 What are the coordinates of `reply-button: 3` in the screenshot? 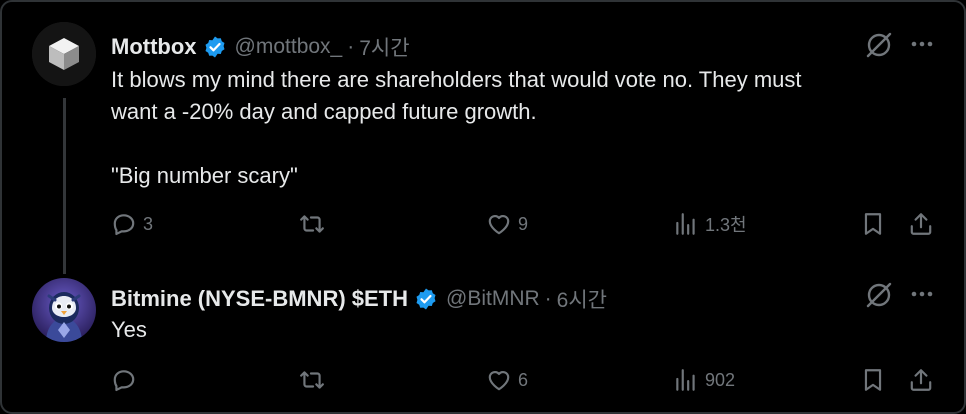 It's located at (132, 224).